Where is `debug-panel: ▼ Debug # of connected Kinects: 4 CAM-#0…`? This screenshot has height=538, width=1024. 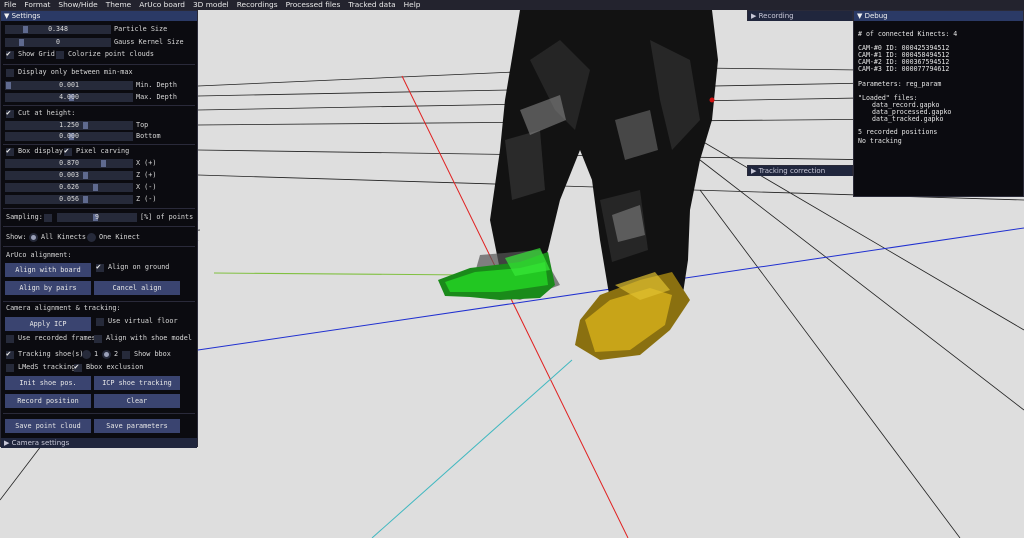
debug-panel: ▼ Debug # of connected Kinects: 4 CAM-#0… is located at coordinates (938, 103).